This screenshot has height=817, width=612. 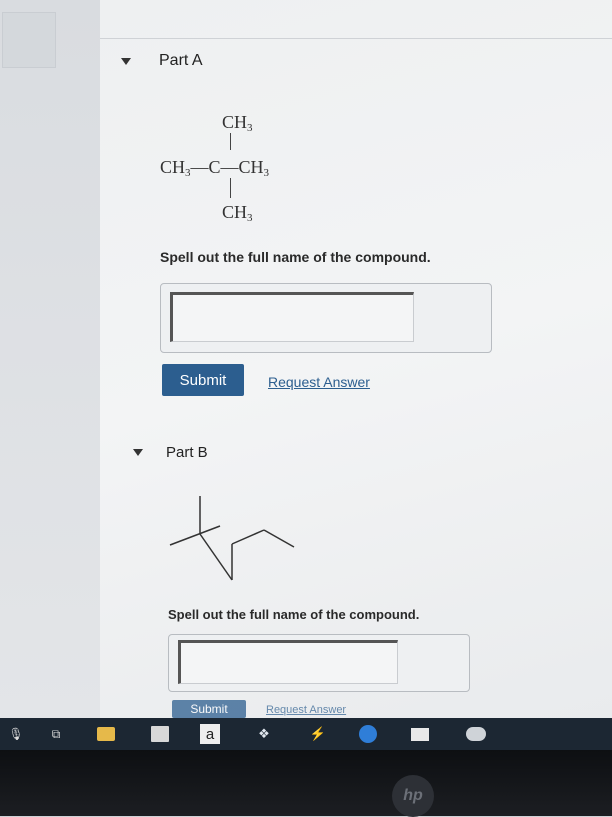 What do you see at coordinates (413, 796) in the screenshot?
I see `hp-logo-icon: hp` at bounding box center [413, 796].